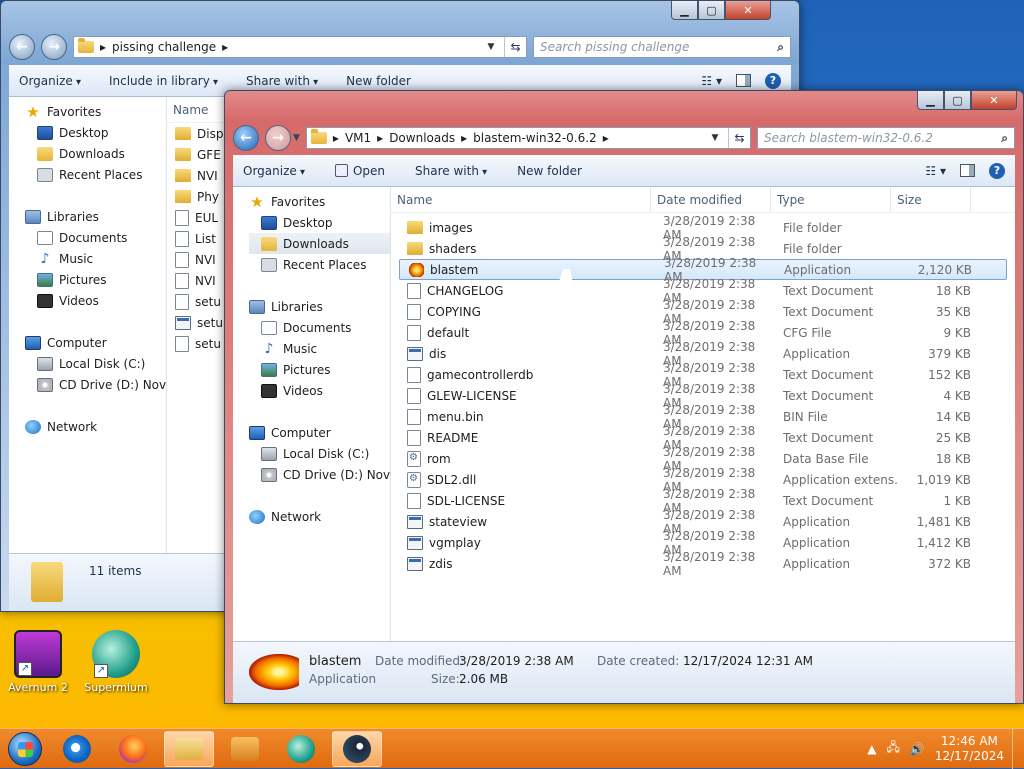 The image size is (1024, 769). Describe the element at coordinates (359, 171) in the screenshot. I see `open-button: Open` at that location.